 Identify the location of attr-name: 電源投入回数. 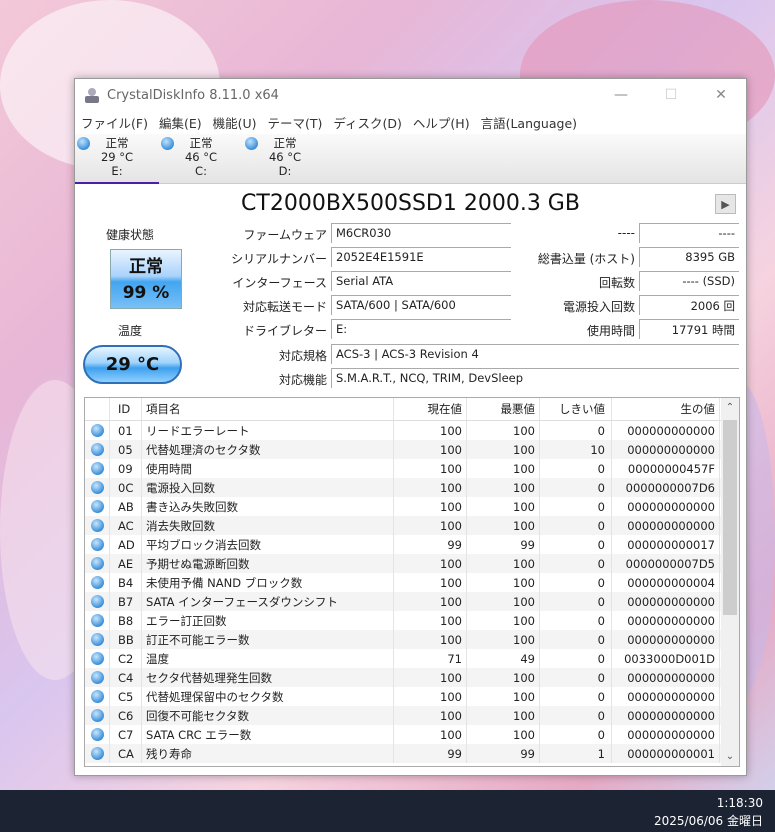
(268, 487).